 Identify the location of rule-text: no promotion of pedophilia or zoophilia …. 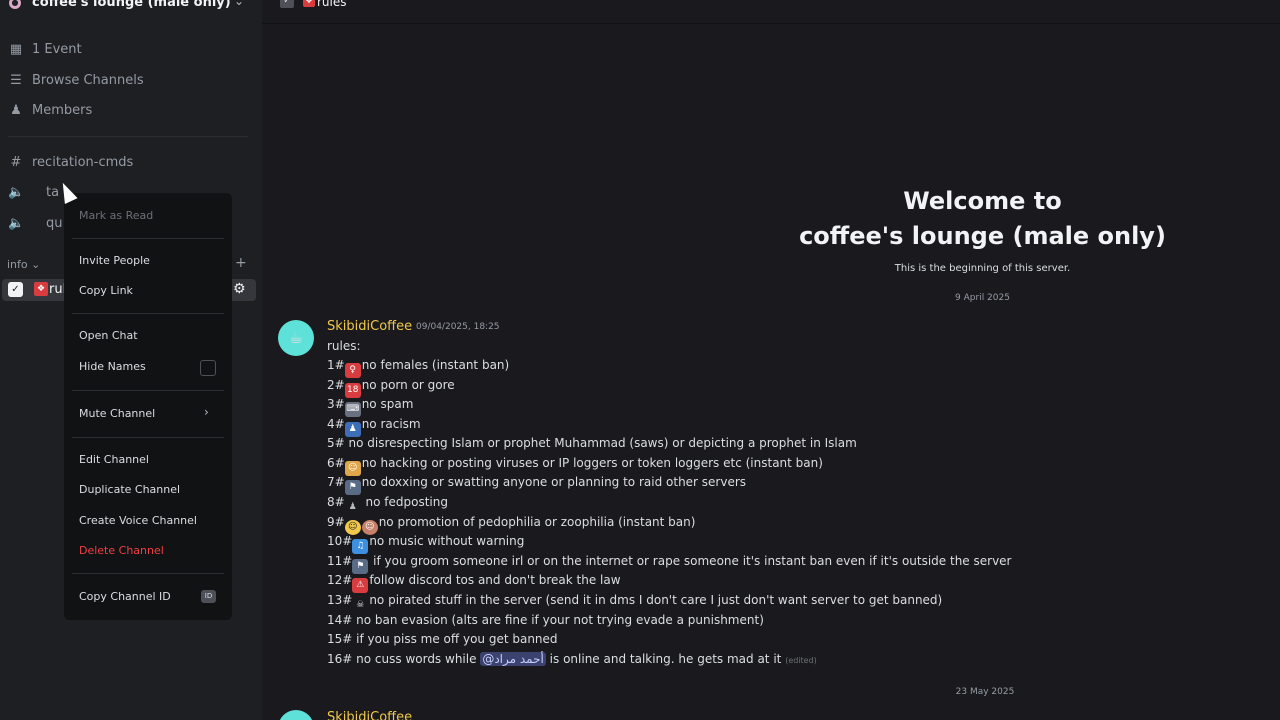
(537, 522).